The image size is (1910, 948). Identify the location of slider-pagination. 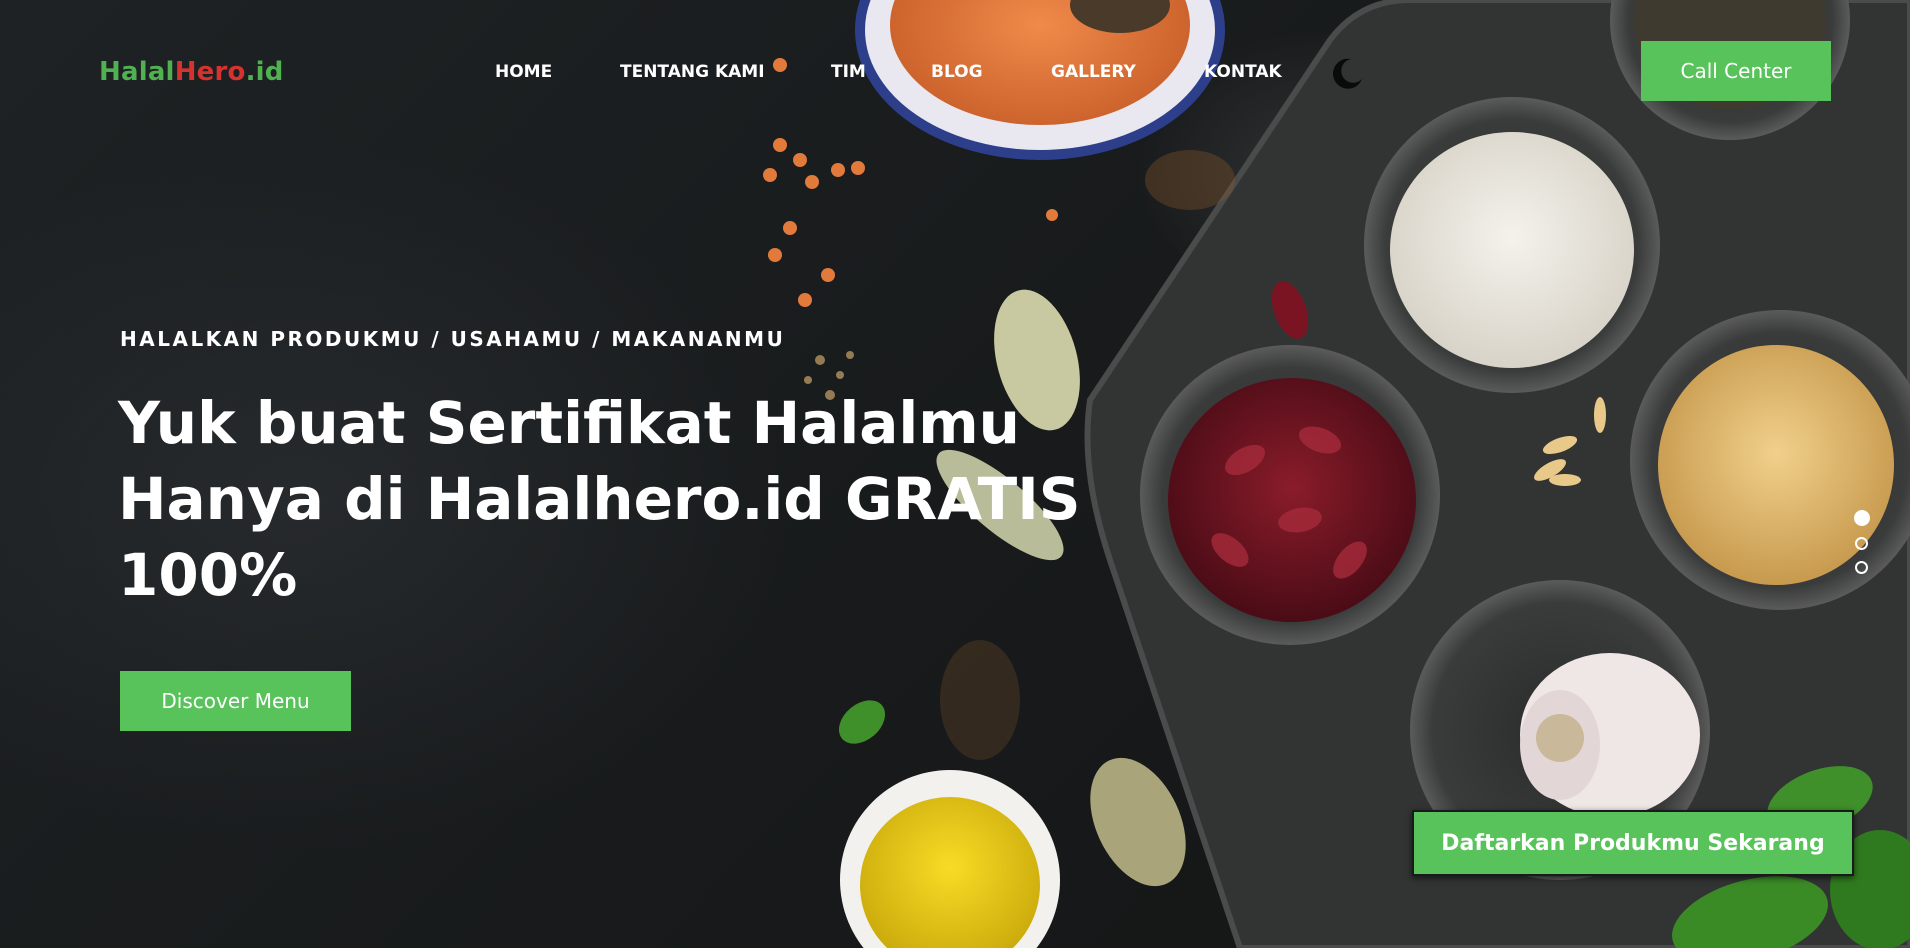
(1864, 547).